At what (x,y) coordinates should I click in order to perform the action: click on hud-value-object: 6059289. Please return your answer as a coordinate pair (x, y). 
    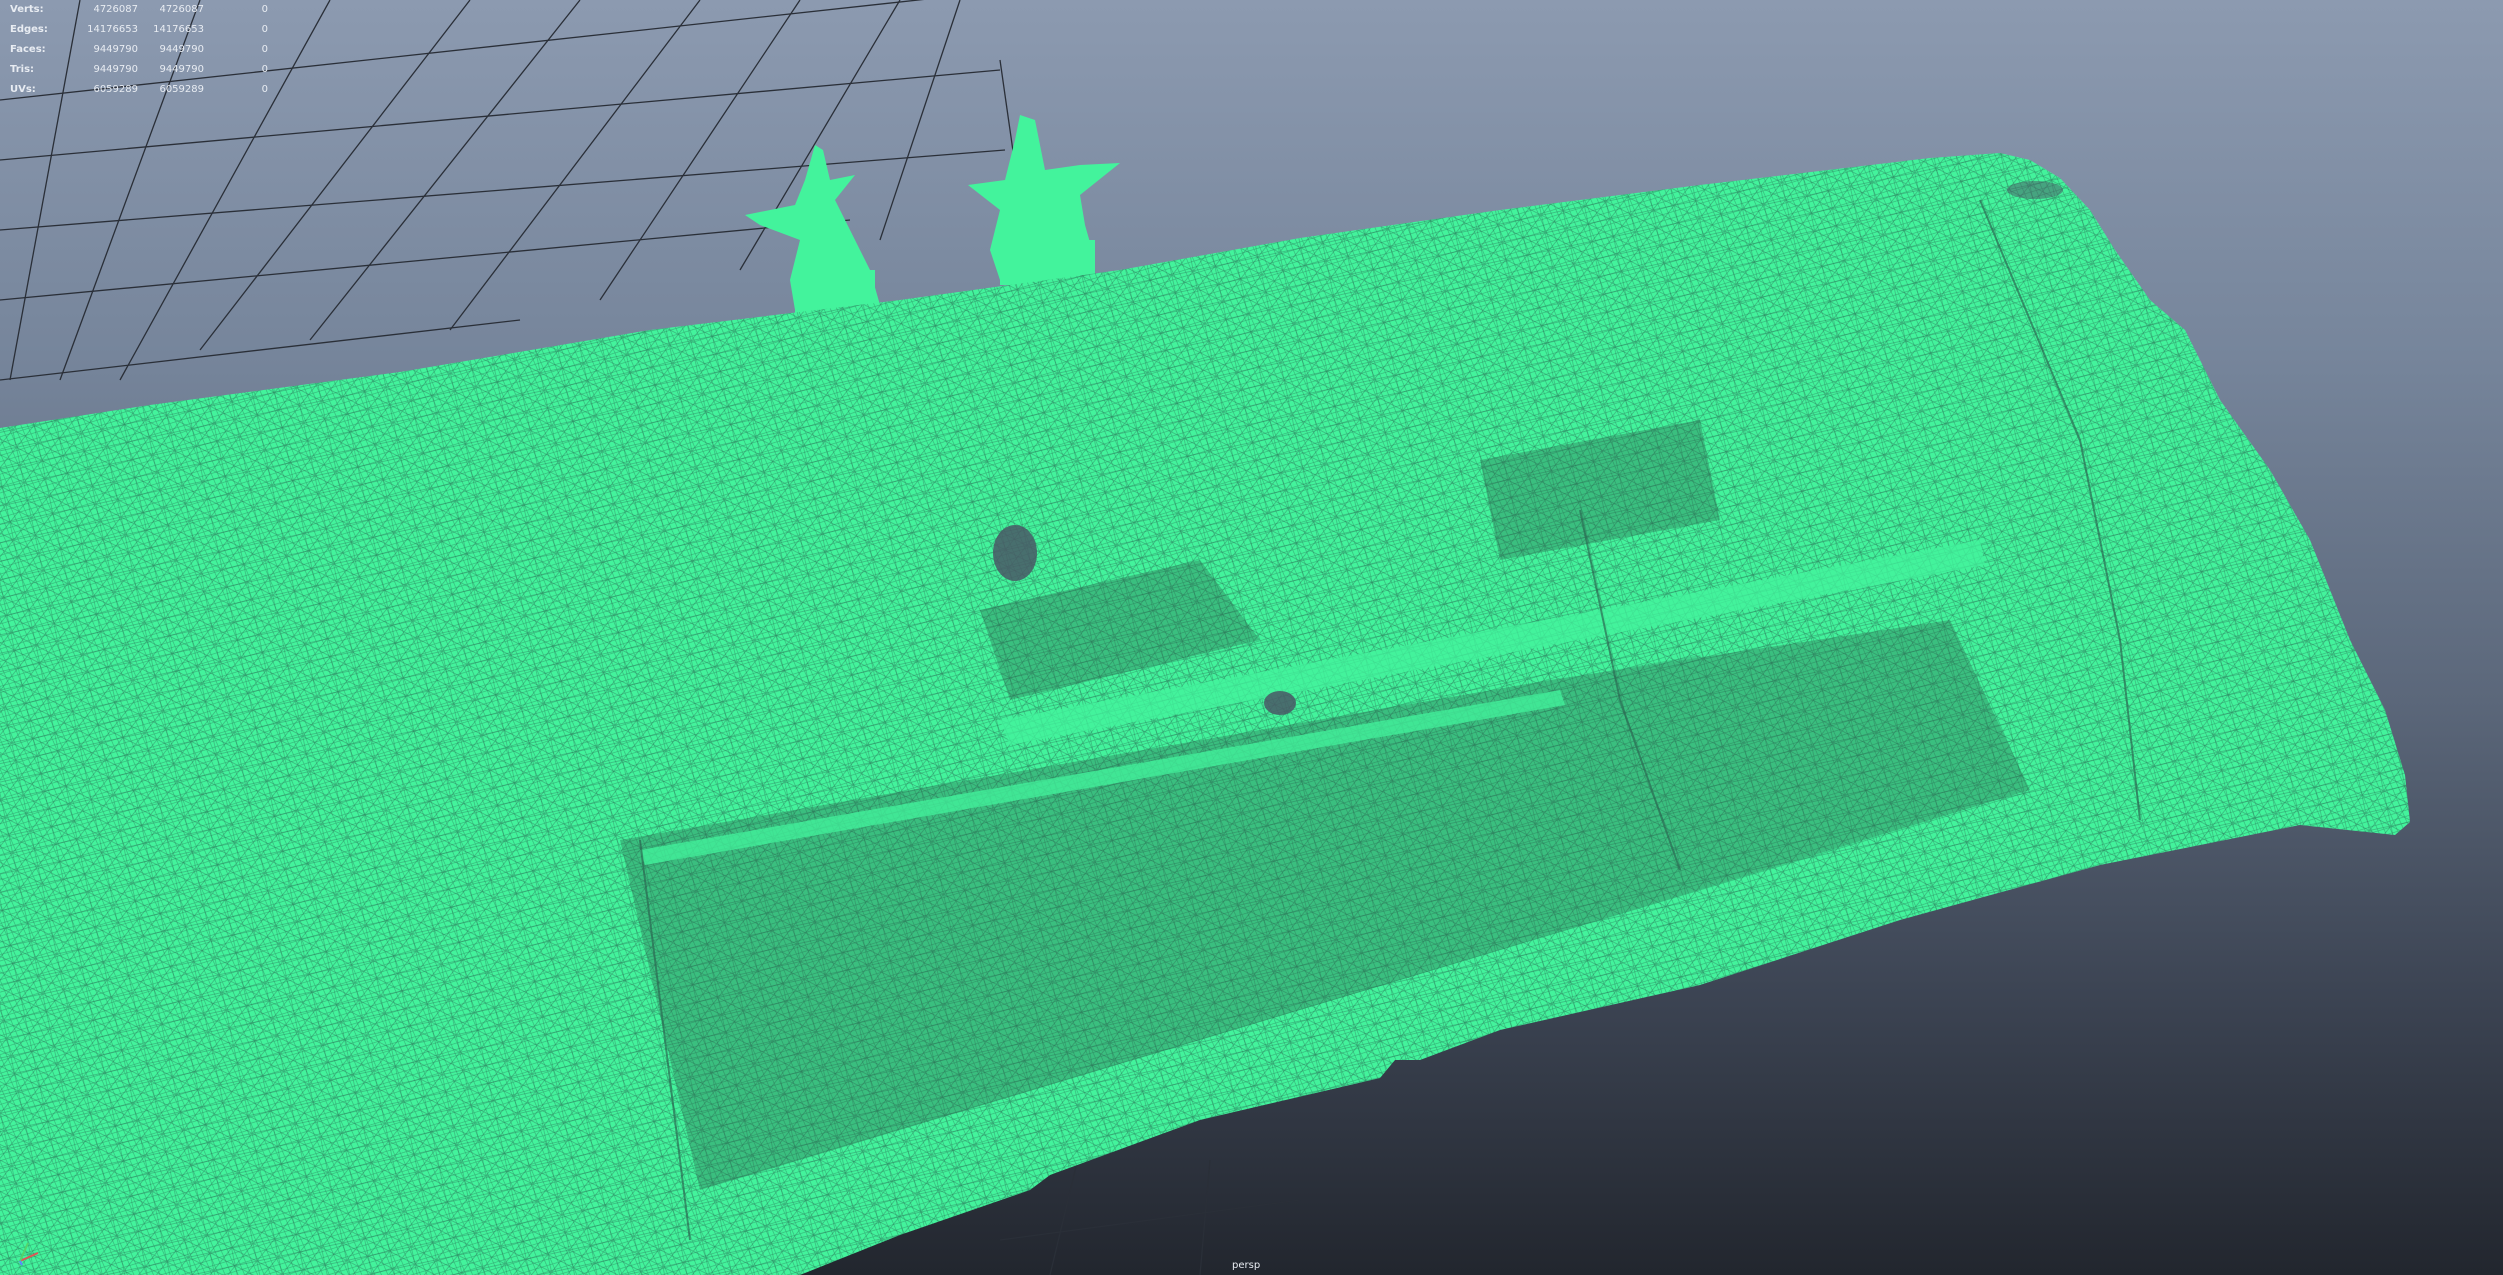
    Looking at the image, I should click on (115, 89).